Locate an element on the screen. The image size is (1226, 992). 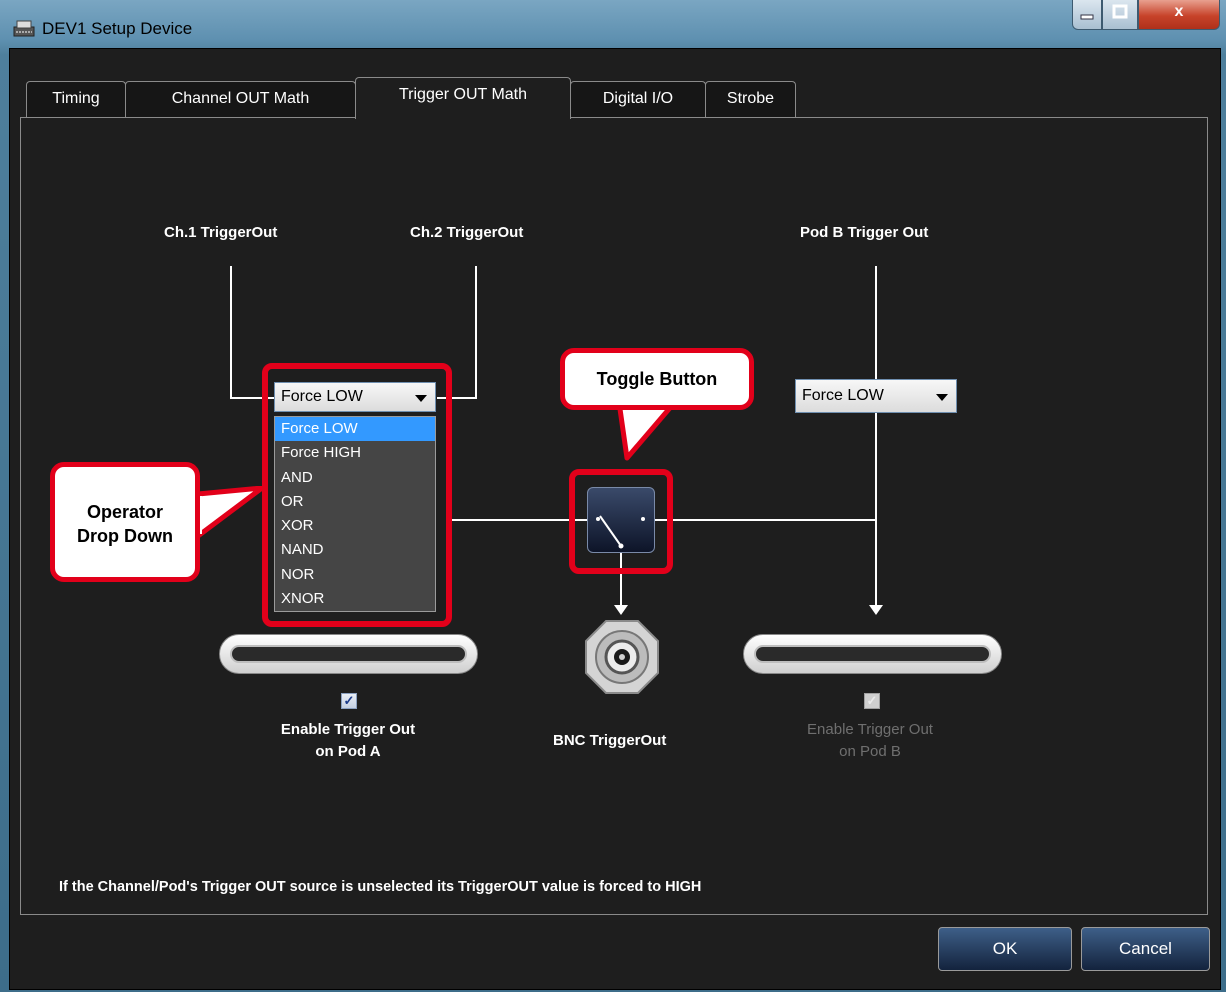
operator-callout-pointer is located at coordinates (230, 512).